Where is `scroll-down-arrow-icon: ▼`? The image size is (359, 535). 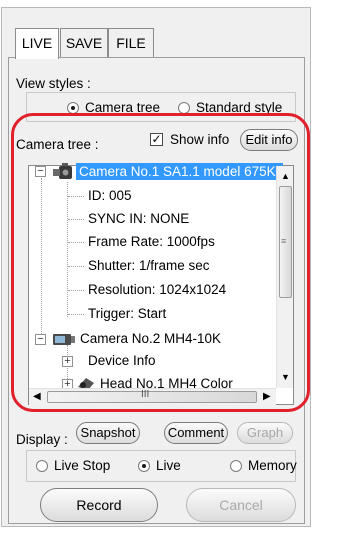 scroll-down-arrow-icon: ▼ is located at coordinates (285, 377).